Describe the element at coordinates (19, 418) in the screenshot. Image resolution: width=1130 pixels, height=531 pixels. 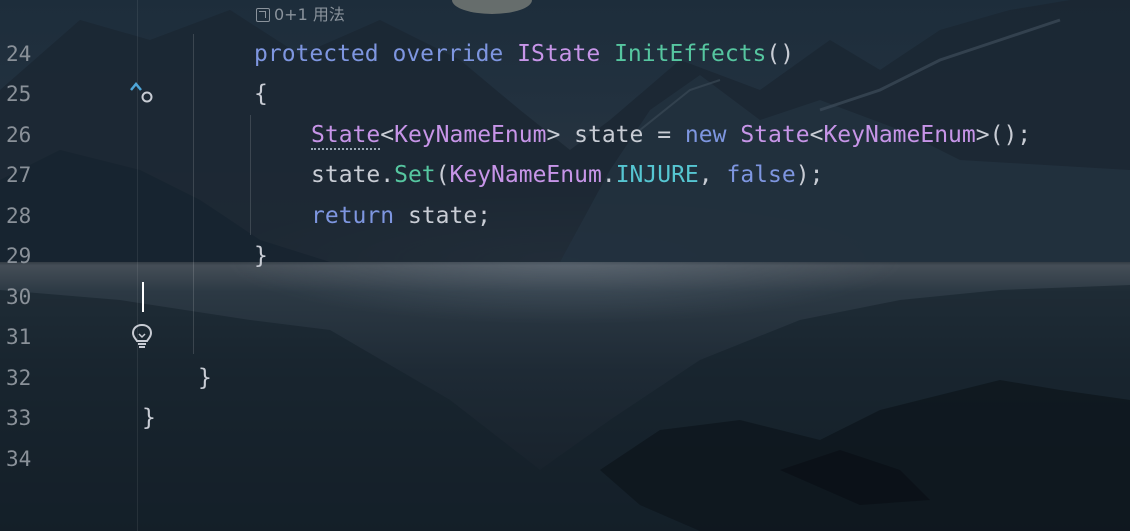
I see `line-number: 33` at that location.